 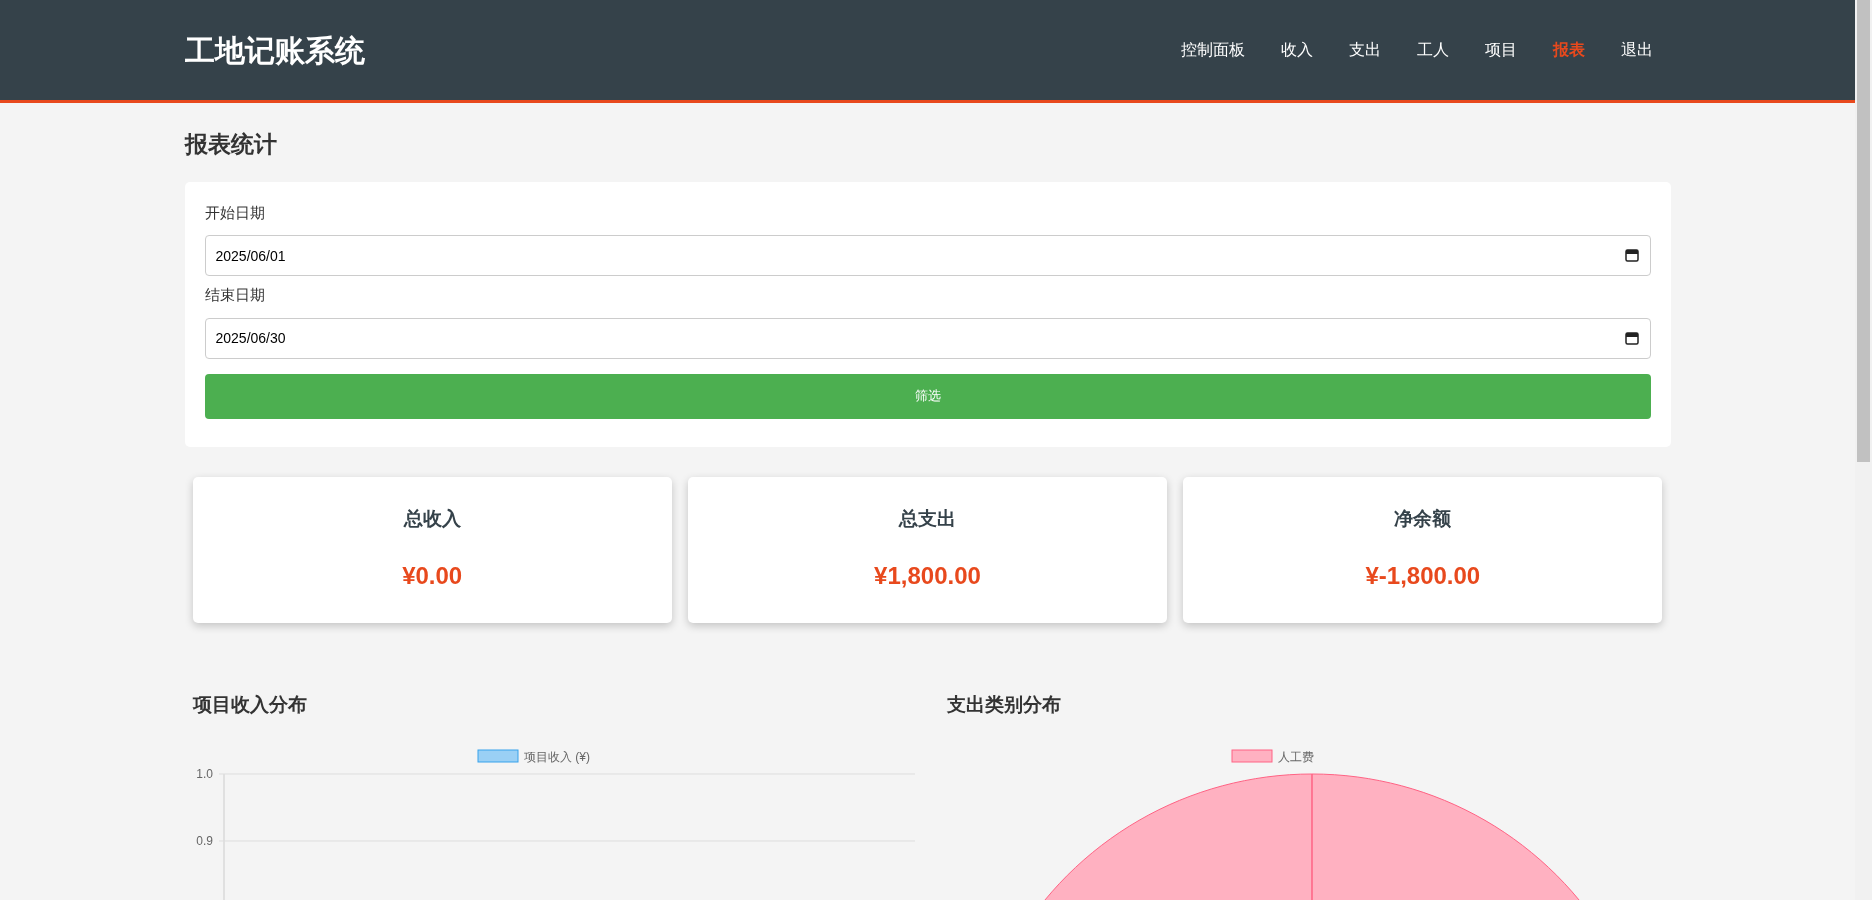 I want to click on nav-link: 控制面板, so click(x=1212, y=50).